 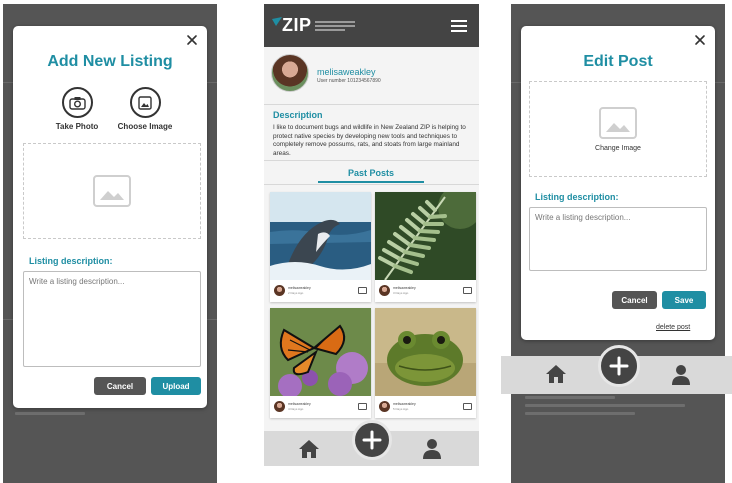 What do you see at coordinates (425, 291) in the screenshot?
I see `post-meta: melisaweakley 3 Days Ago` at bounding box center [425, 291].